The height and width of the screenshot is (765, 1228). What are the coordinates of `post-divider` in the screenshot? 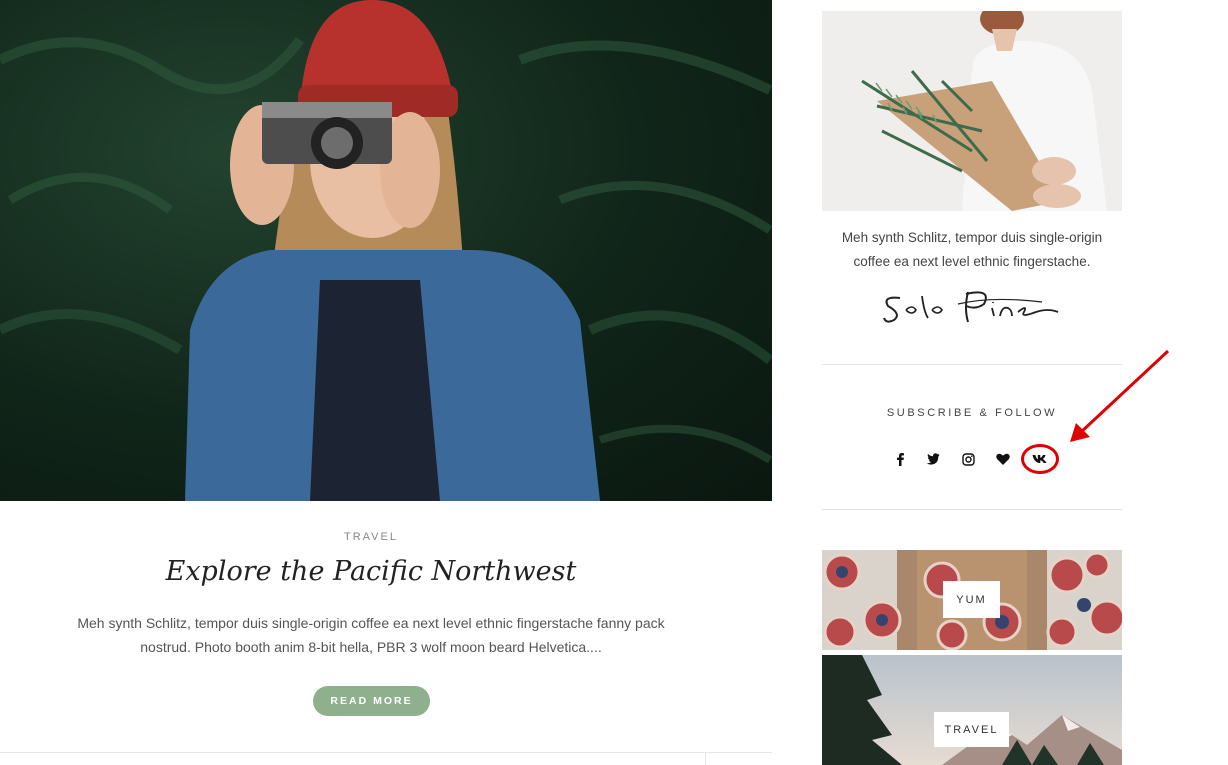 It's located at (386, 752).